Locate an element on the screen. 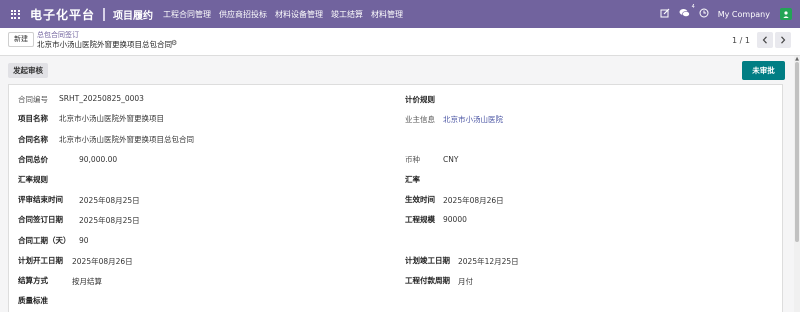  contract-no-value: SRHT_20250825_0003 is located at coordinates (101, 98).